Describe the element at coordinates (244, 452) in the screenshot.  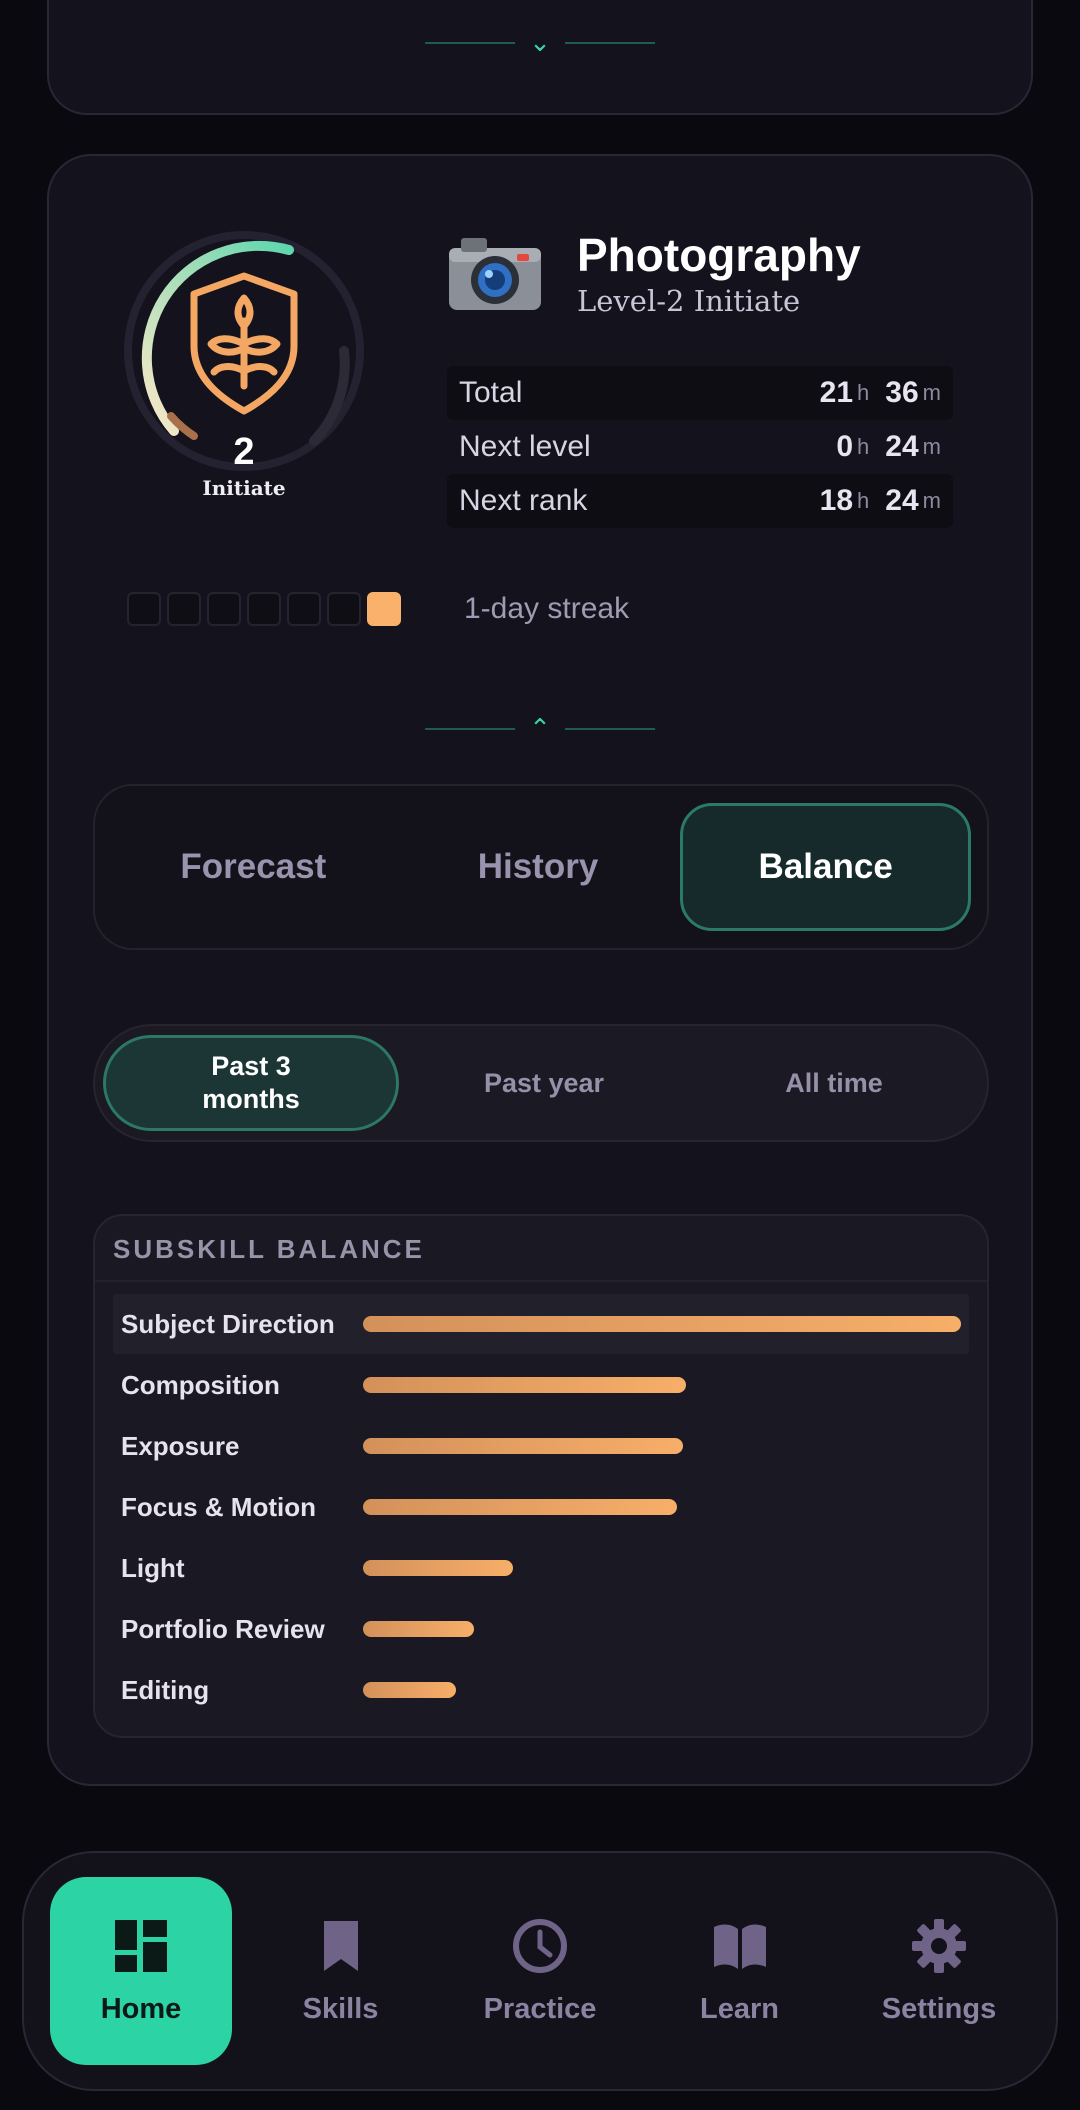
I see `level-number: 2` at that location.